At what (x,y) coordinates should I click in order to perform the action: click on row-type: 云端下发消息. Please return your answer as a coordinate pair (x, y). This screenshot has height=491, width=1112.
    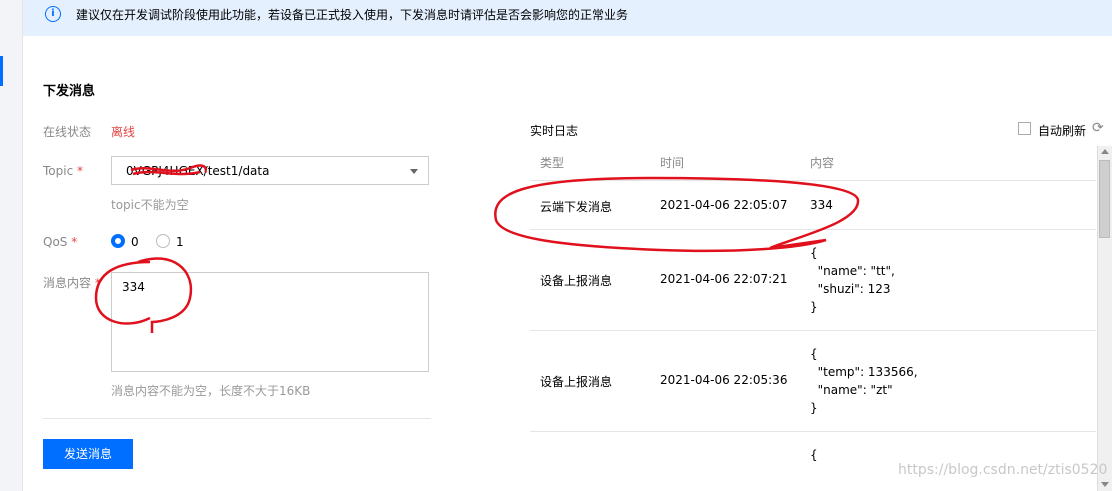
    Looking at the image, I should click on (576, 207).